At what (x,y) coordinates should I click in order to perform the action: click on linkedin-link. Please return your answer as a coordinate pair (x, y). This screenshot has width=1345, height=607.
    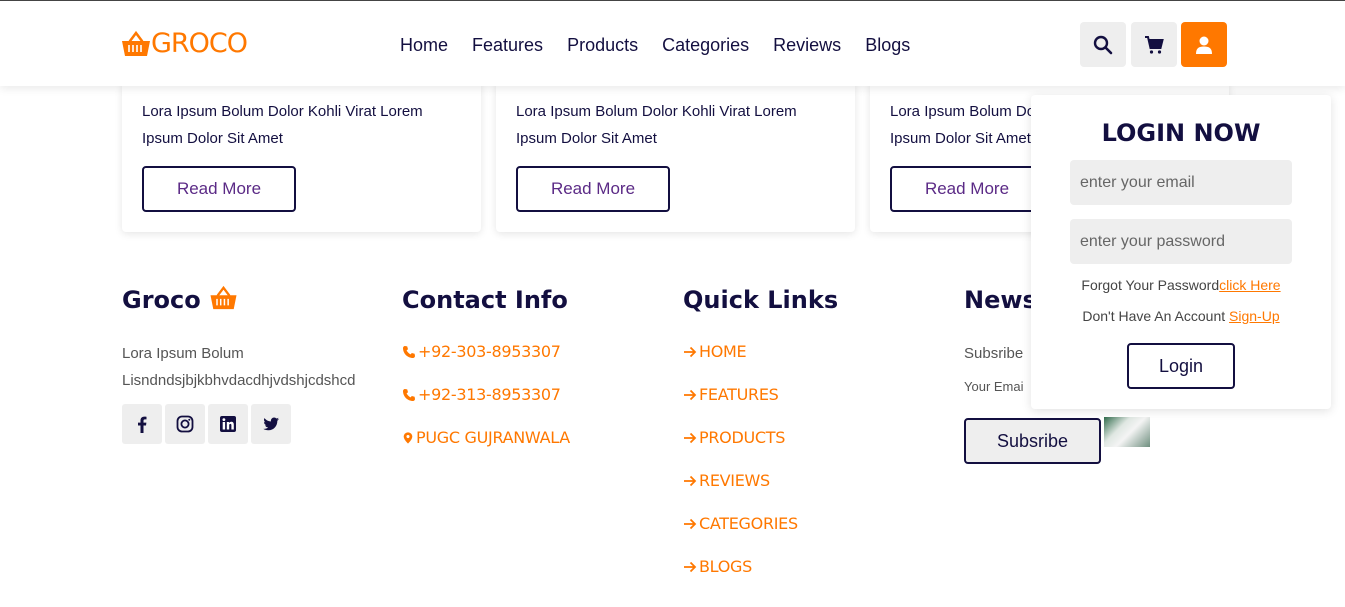
    Looking at the image, I should click on (228, 424).